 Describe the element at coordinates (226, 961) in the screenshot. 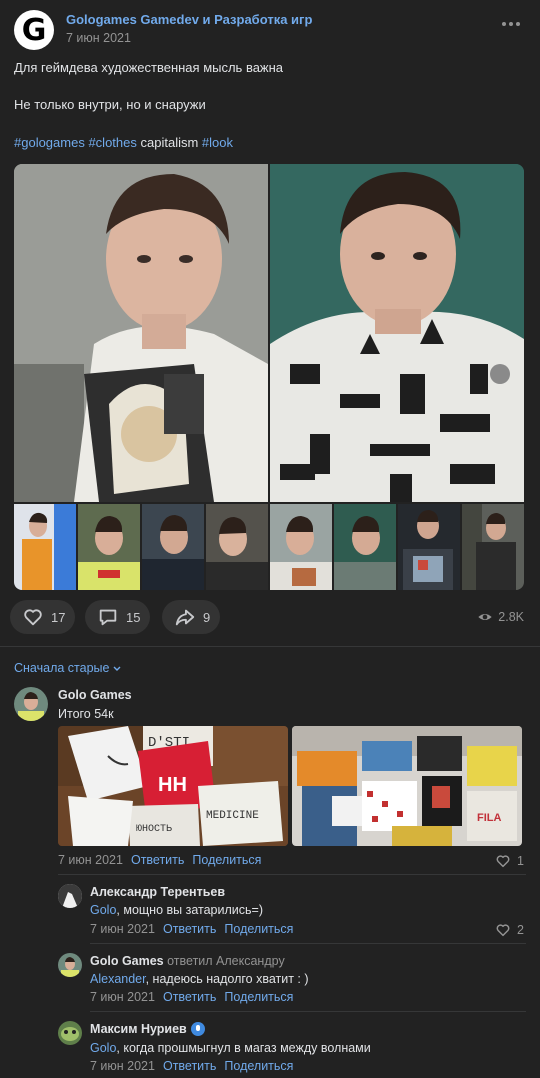

I see `replied-to: ответил Александру` at that location.